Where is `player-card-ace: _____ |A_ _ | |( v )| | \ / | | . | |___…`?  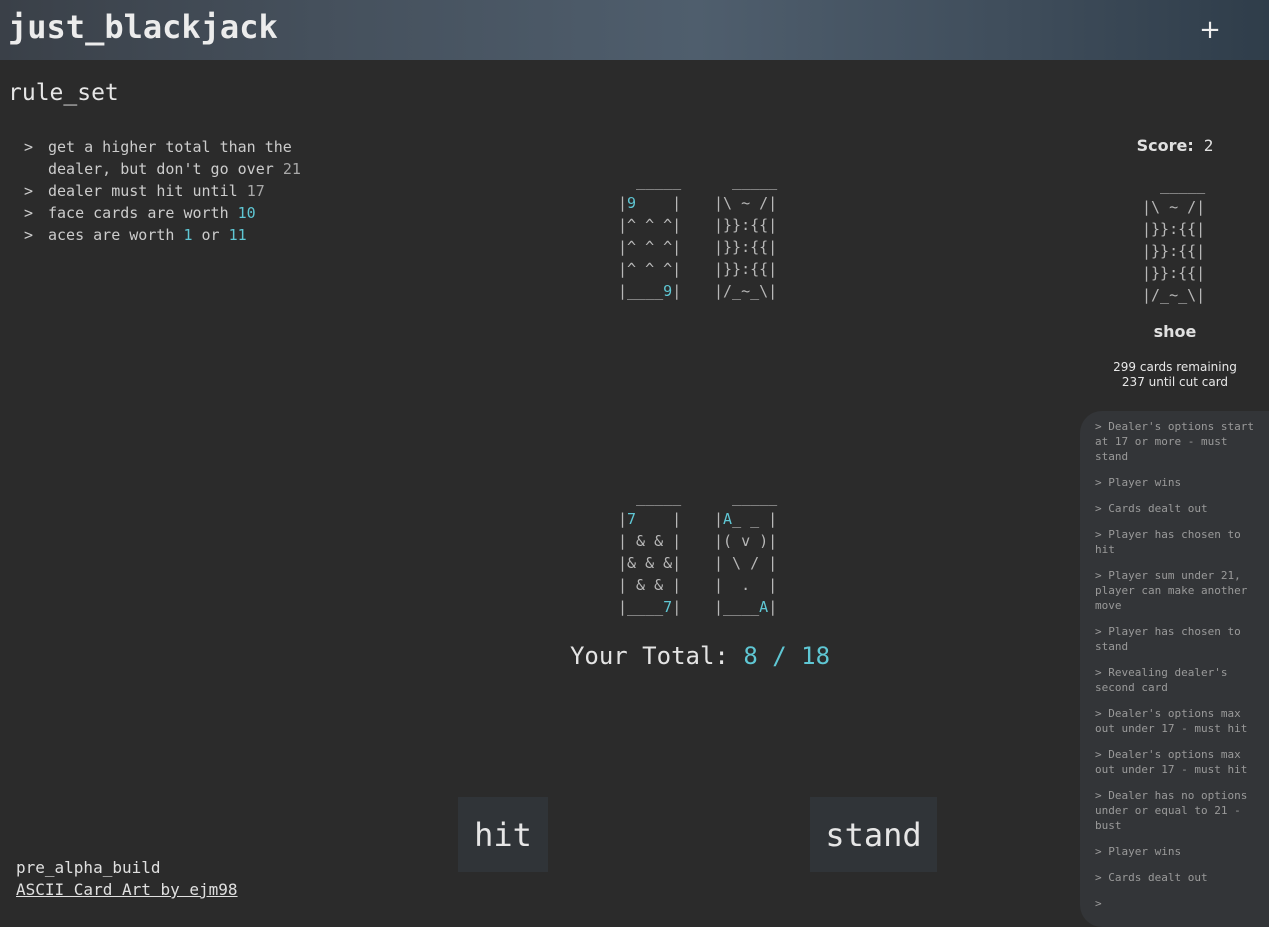
player-card-ace: _____ |A_ _ | |( v )| | \ / | | . | |___… is located at coordinates (746, 552).